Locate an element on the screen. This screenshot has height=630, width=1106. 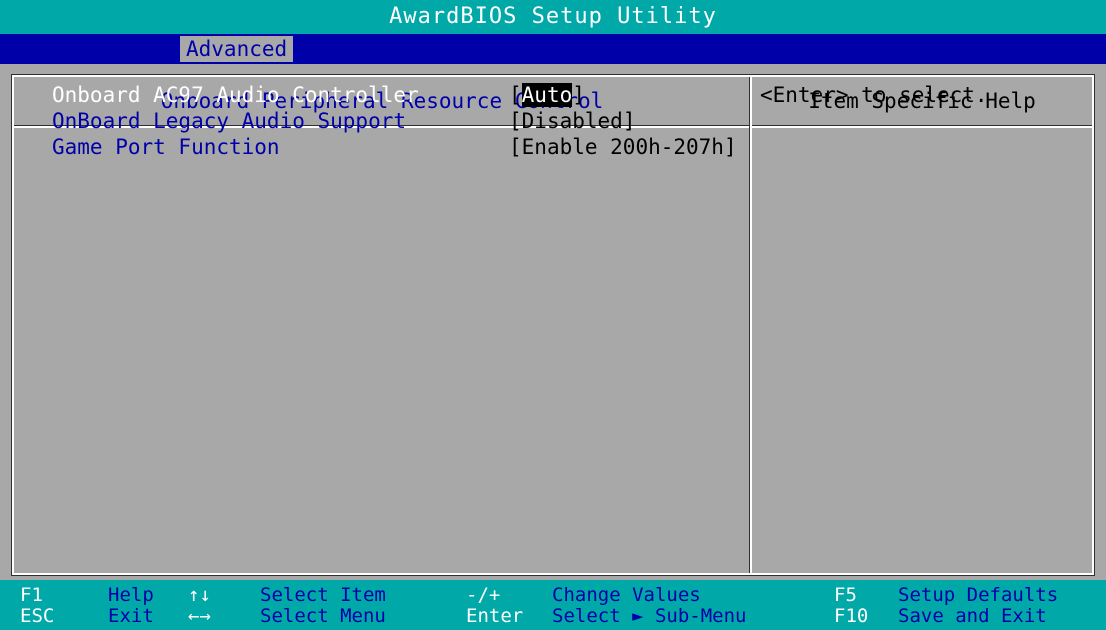
app-title: AwardBIOS Setup Utility is located at coordinates (553, 16).